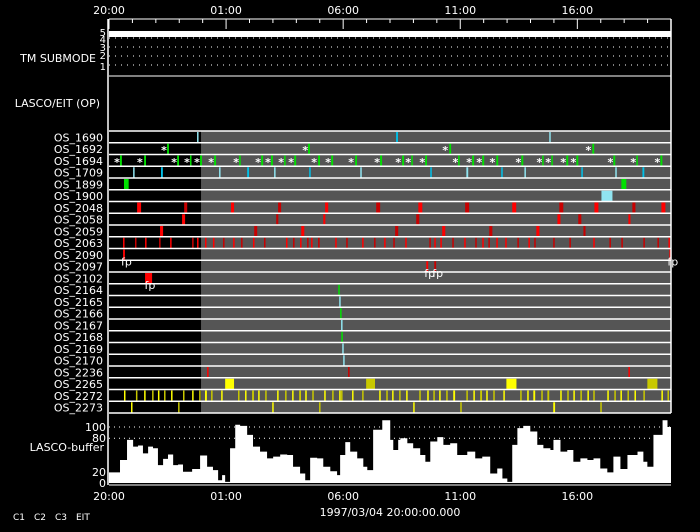 The image size is (700, 532). I want to click on top-time-label: 16:00, so click(577, 10).